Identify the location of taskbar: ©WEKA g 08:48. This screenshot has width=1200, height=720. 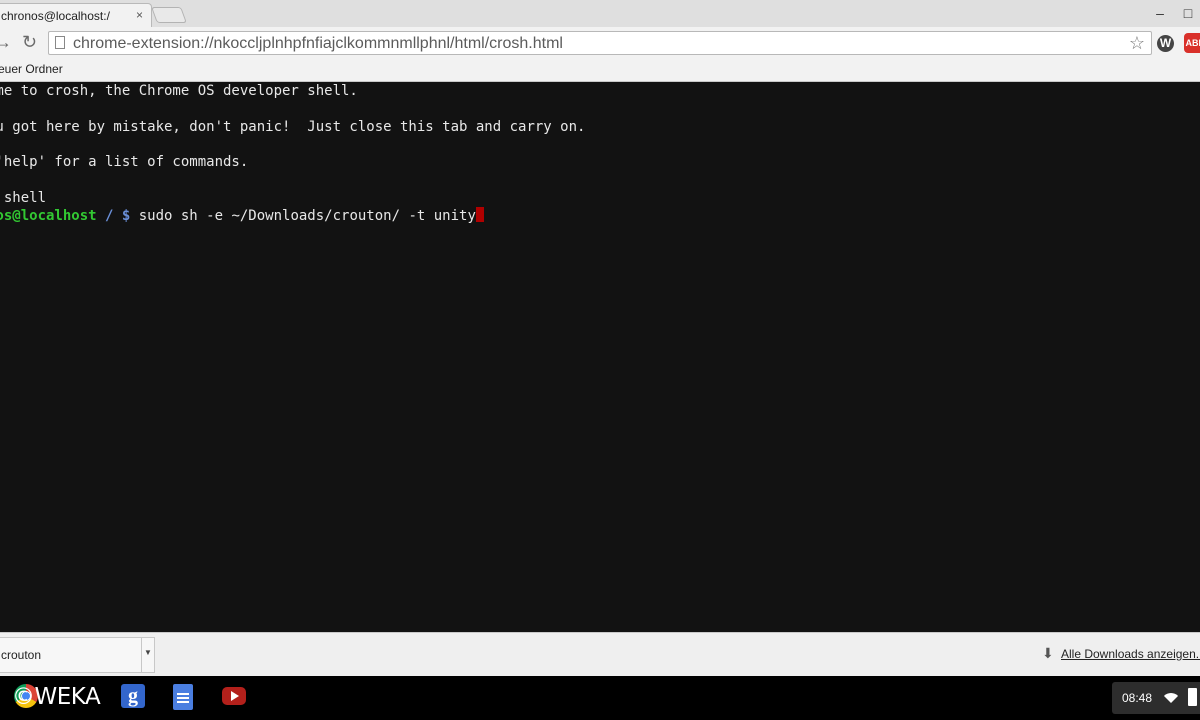
(600, 698).